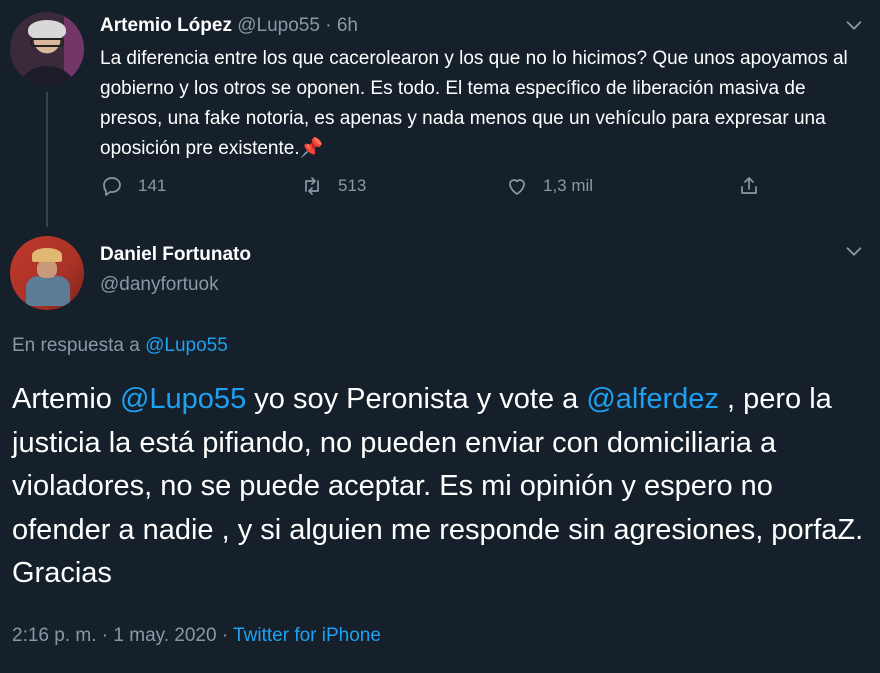 The image size is (880, 673). Describe the element at coordinates (133, 186) in the screenshot. I see `reply-button: 141` at that location.